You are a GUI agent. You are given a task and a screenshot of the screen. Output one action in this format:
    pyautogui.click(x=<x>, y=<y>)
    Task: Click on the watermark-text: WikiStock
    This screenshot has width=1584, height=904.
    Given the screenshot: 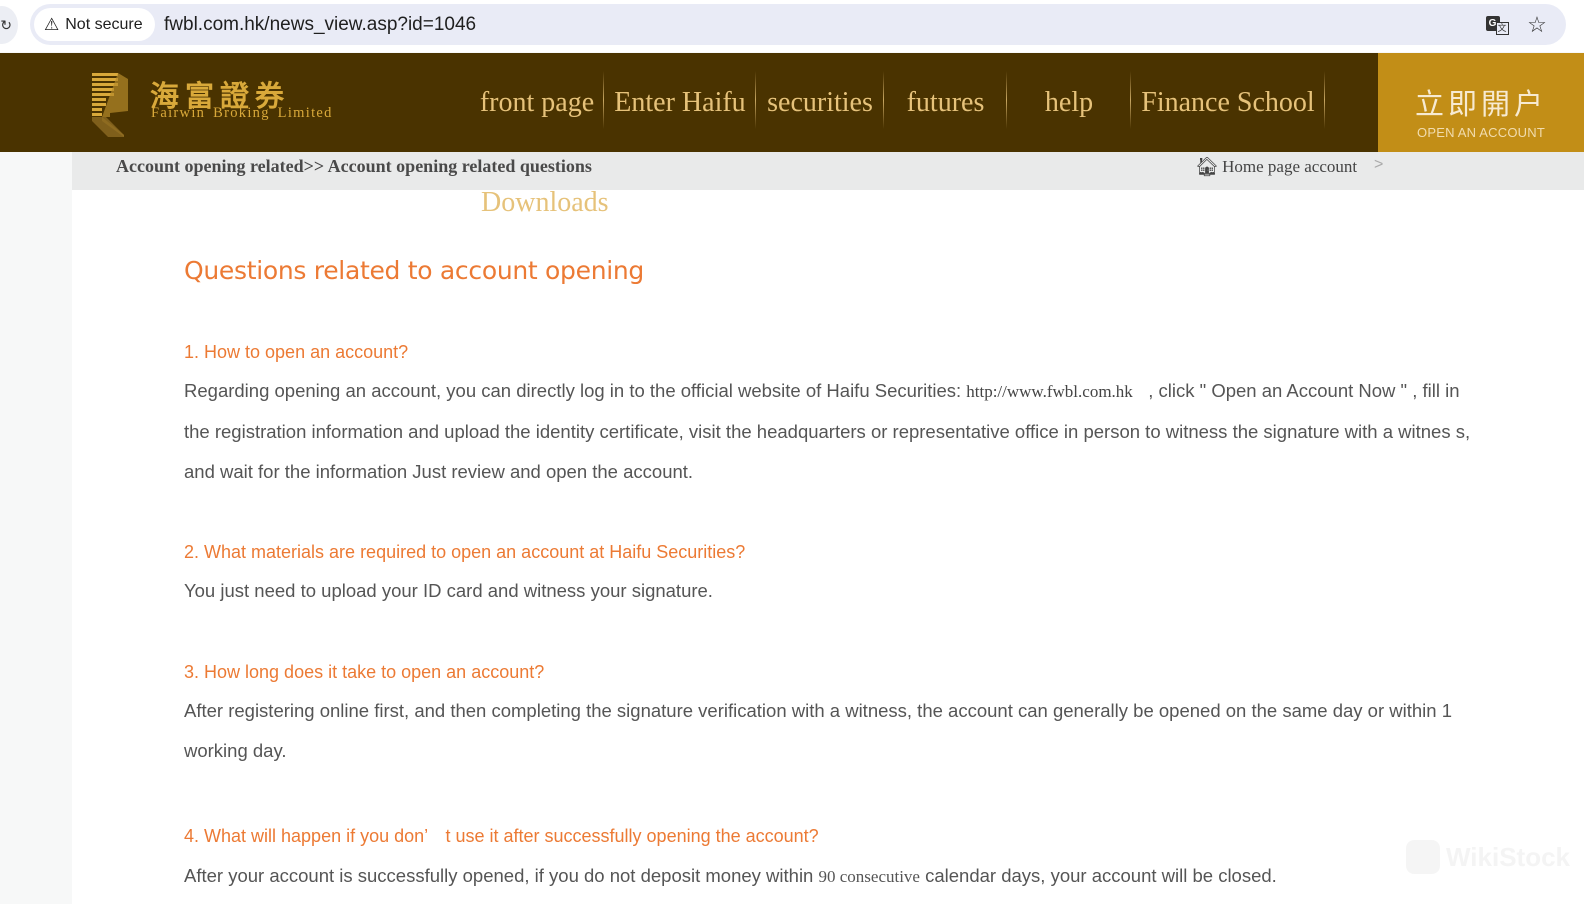 What is the action you would take?
    pyautogui.click(x=1508, y=856)
    